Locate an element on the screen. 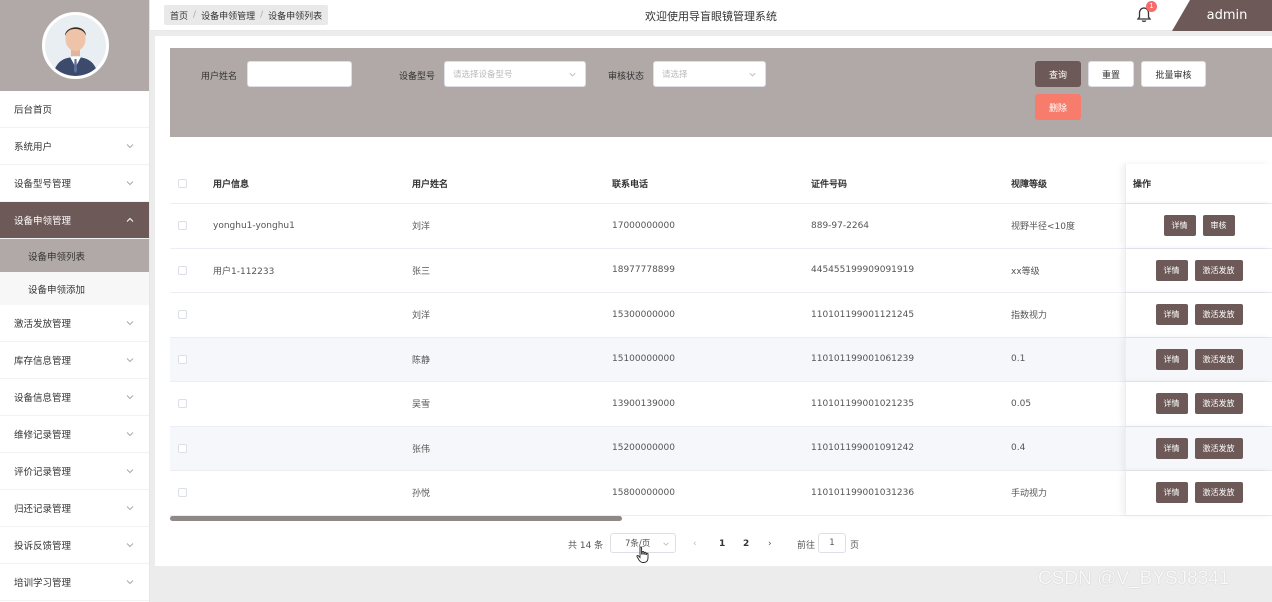 The image size is (1272, 602). table-header: 用户信息 用户姓名 联系电话 证件号码 视障等级 操作 is located at coordinates (721, 184).